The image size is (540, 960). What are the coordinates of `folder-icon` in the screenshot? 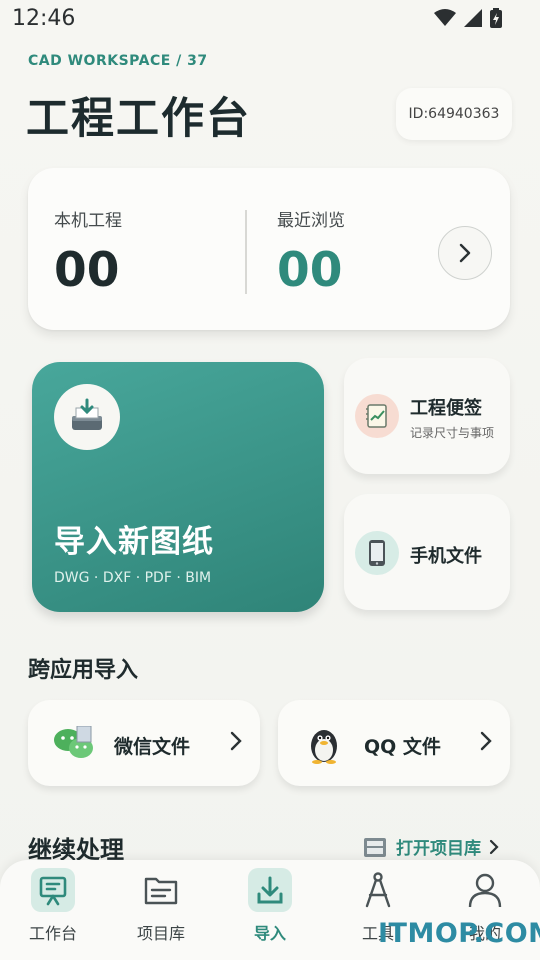 It's located at (161, 890).